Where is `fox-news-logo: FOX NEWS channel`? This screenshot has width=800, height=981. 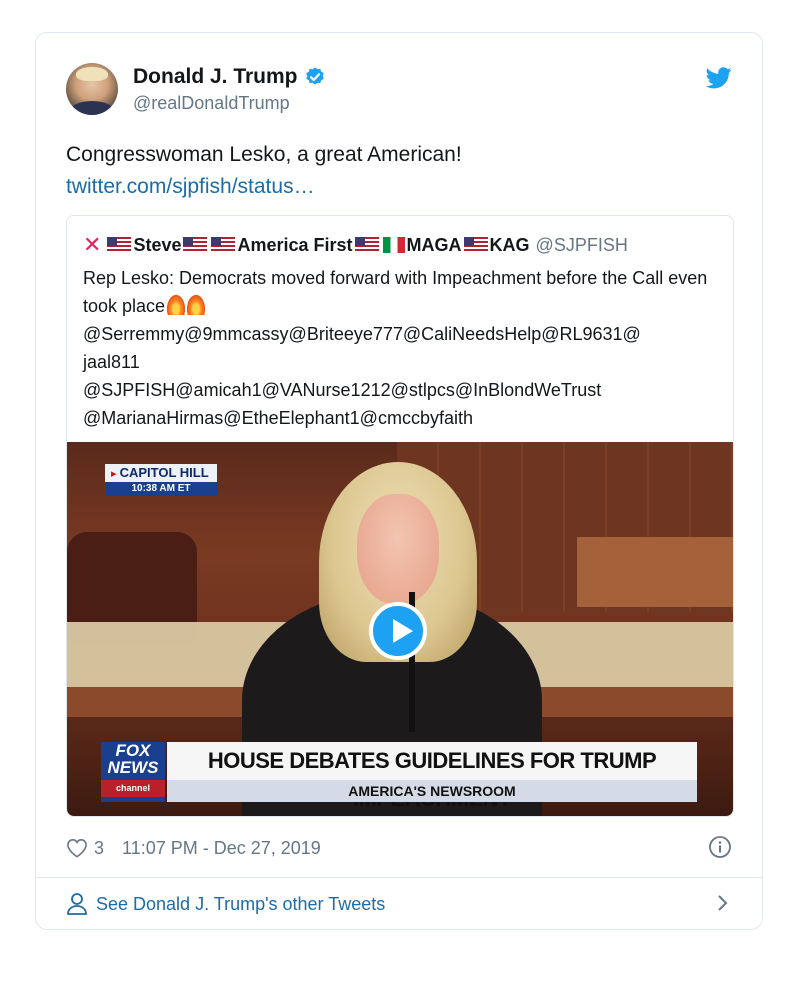 fox-news-logo: FOX NEWS channel is located at coordinates (133, 772).